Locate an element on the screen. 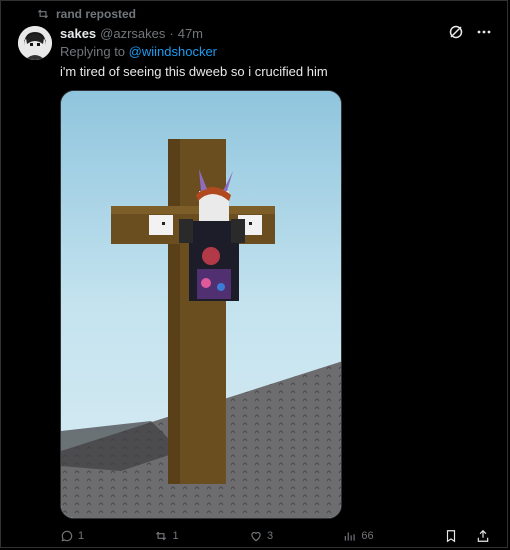  avatar-image is located at coordinates (35, 43).